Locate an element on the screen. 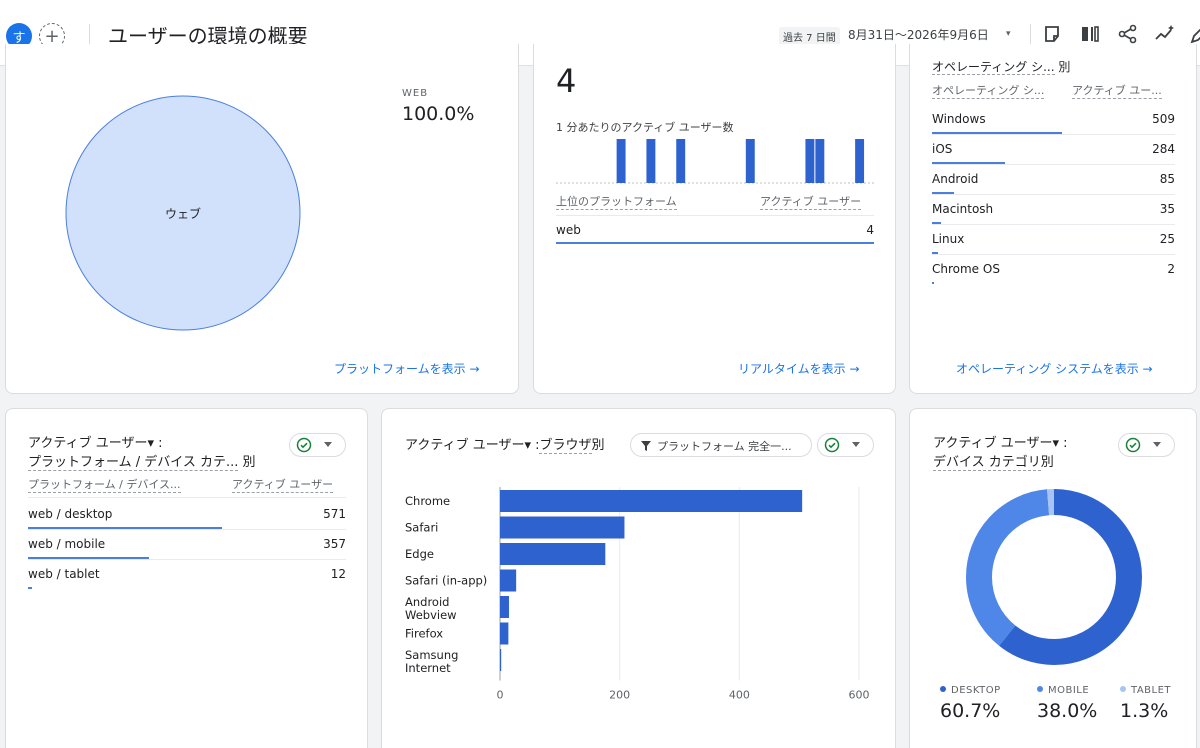 The height and width of the screenshot is (748, 1200). share-icon is located at coordinates (1128, 34).